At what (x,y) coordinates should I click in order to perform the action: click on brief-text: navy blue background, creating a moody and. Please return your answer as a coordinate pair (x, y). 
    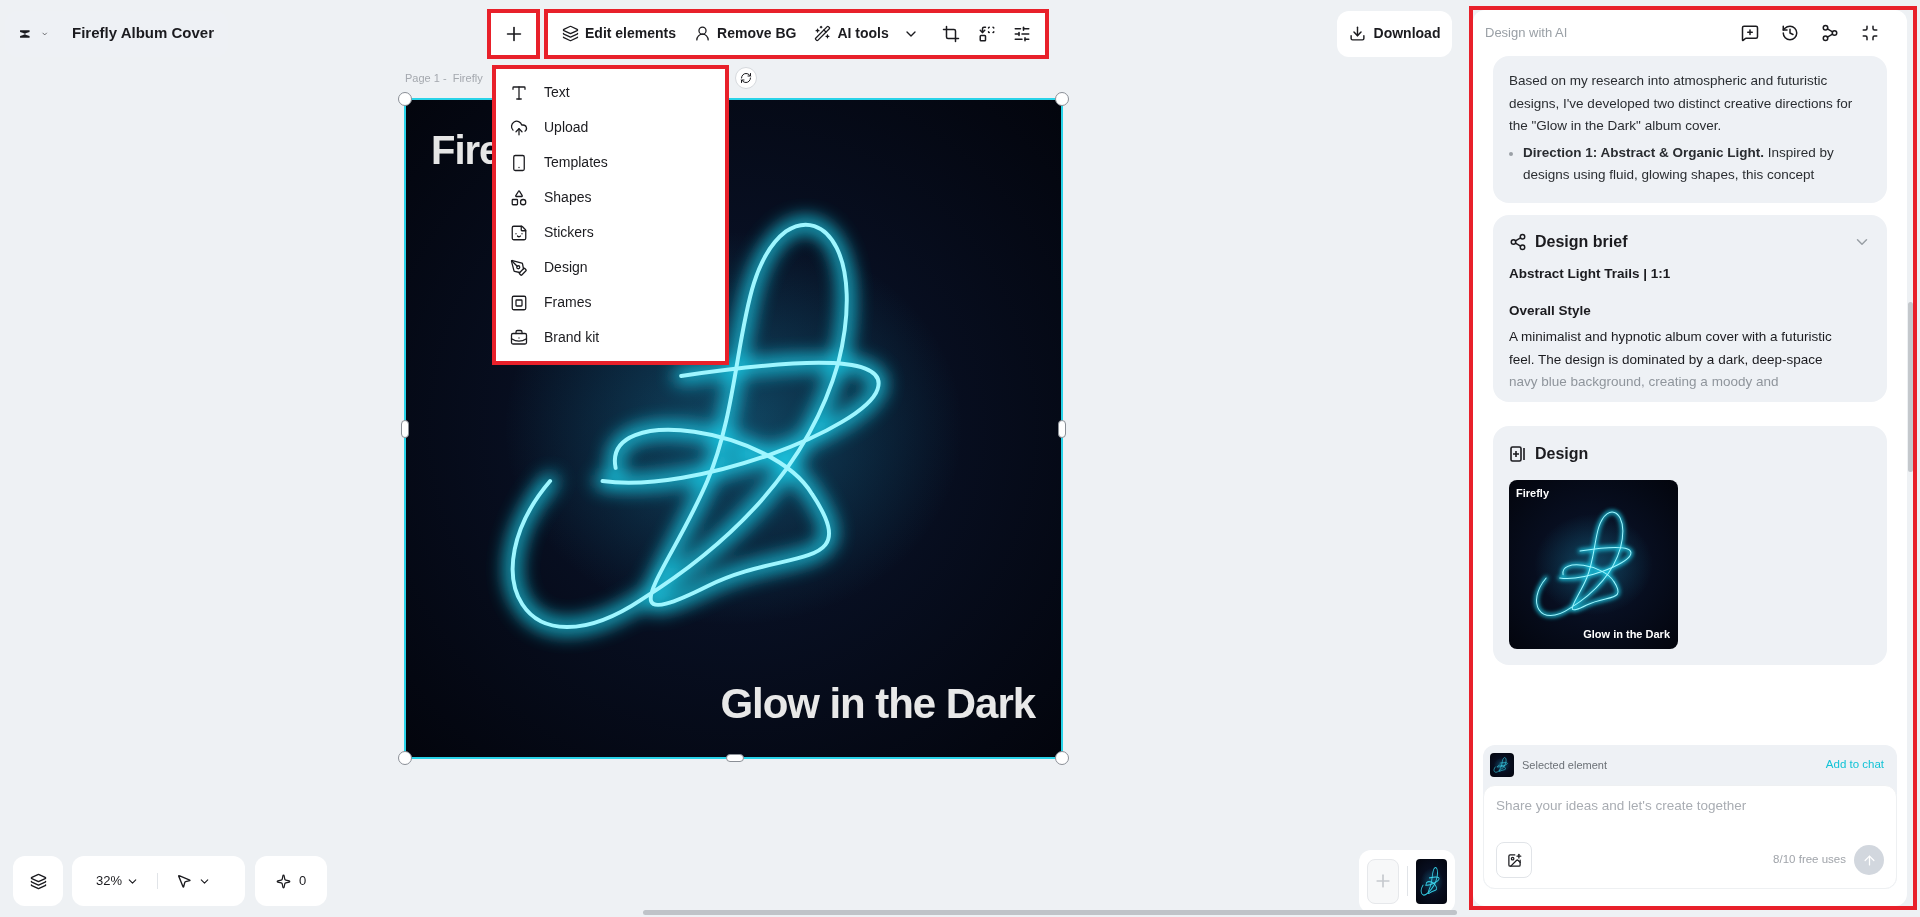
    Looking at the image, I should click on (1644, 382).